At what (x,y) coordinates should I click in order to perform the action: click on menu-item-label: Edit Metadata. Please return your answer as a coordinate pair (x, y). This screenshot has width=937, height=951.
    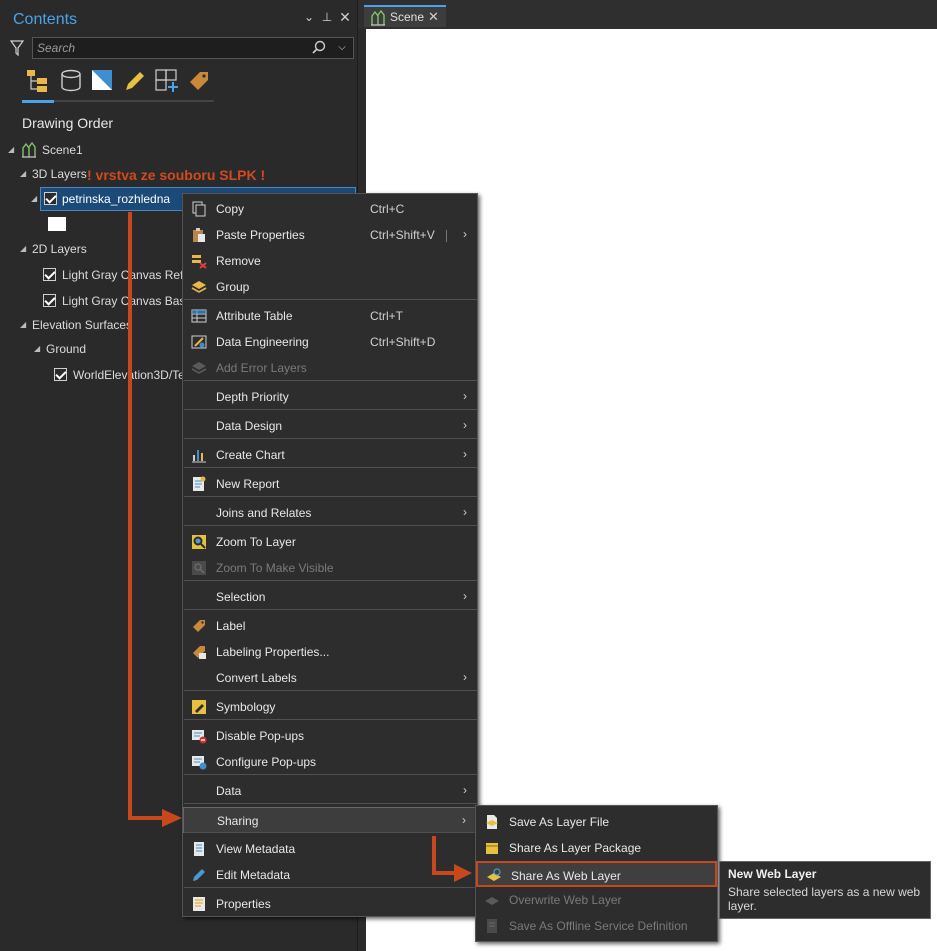
    Looking at the image, I should click on (253, 875).